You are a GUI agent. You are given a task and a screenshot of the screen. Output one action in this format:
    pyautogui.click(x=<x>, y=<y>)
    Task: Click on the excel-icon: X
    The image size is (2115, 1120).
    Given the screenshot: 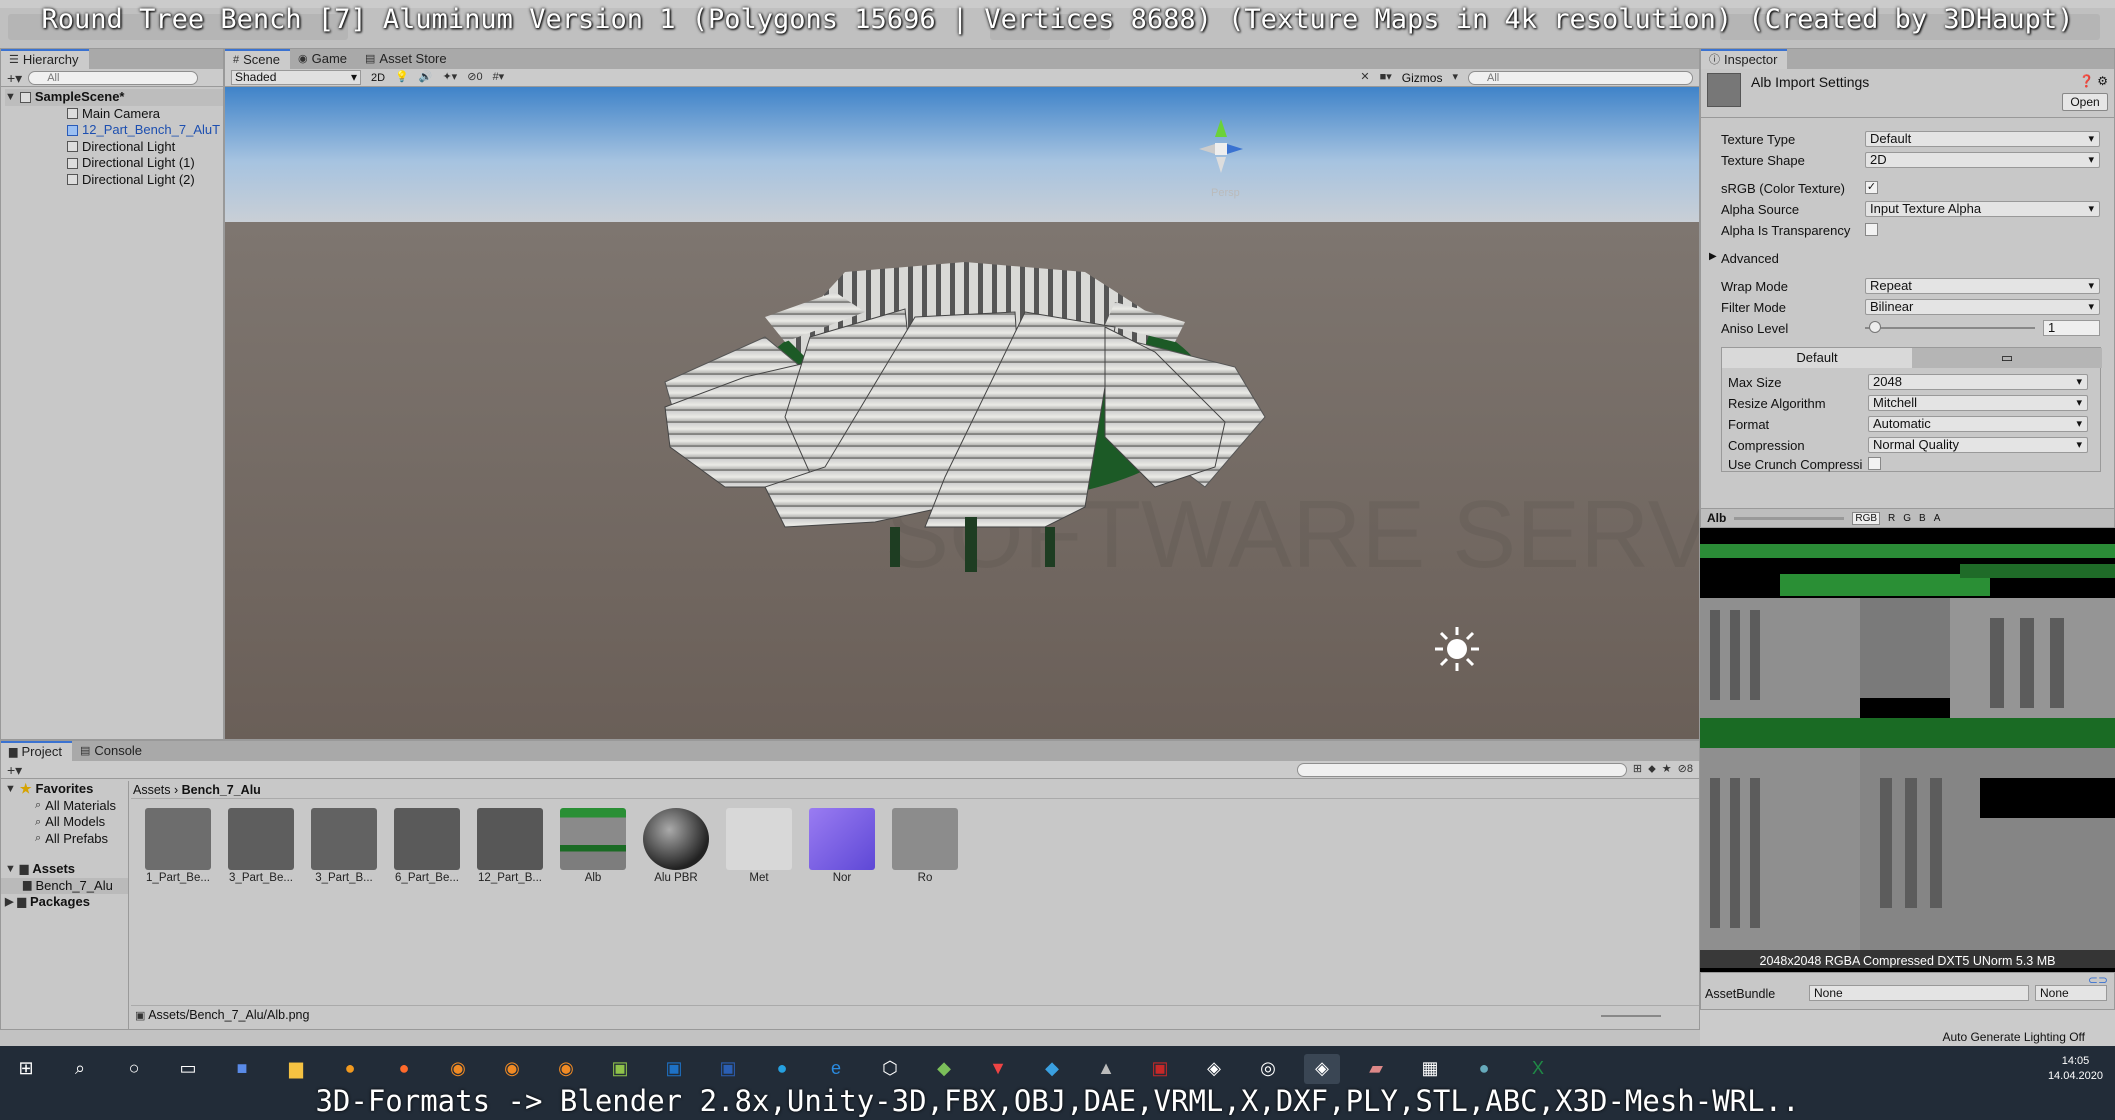 What is the action you would take?
    pyautogui.click(x=1538, y=1069)
    